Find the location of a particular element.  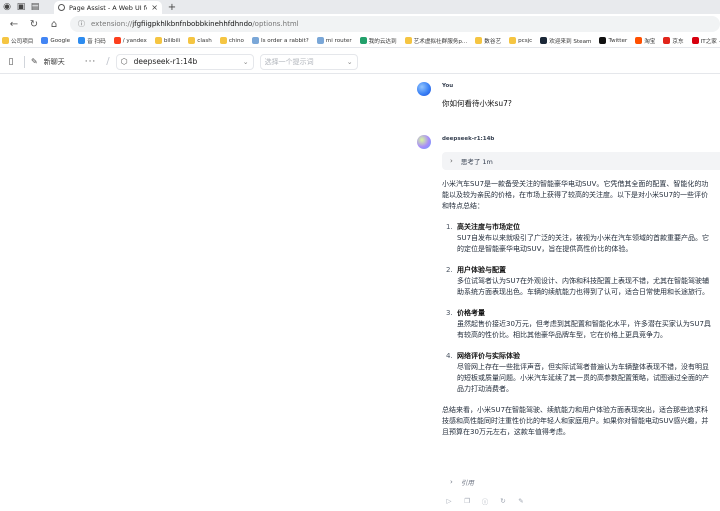

info-icon: ⓘ is located at coordinates (485, 501).